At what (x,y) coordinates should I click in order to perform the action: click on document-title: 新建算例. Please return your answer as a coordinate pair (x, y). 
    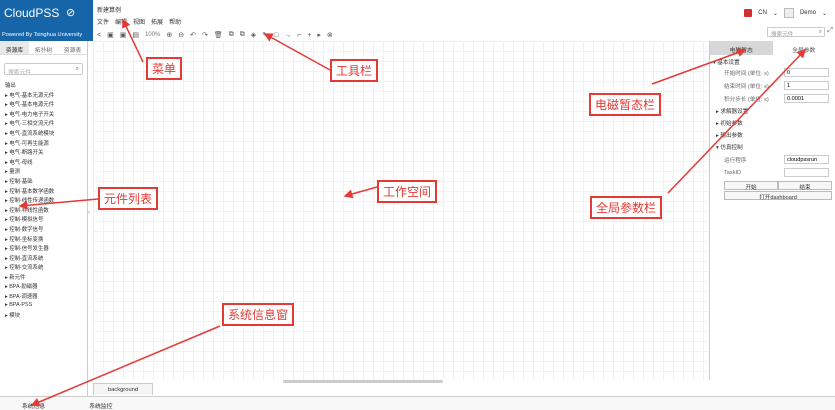
    Looking at the image, I should click on (109, 11).